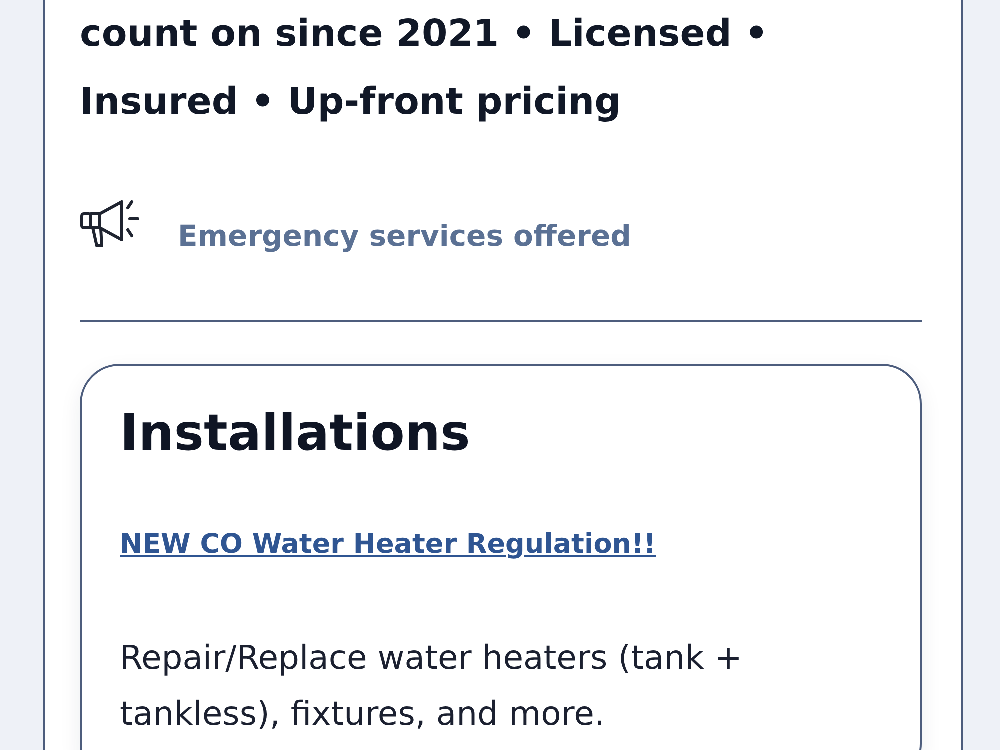 This screenshot has height=750, width=1000. Describe the element at coordinates (432, 686) in the screenshot. I see `service-description: Repair/Replace water heaters (tank + tankless), fixtures, and more.` at that location.